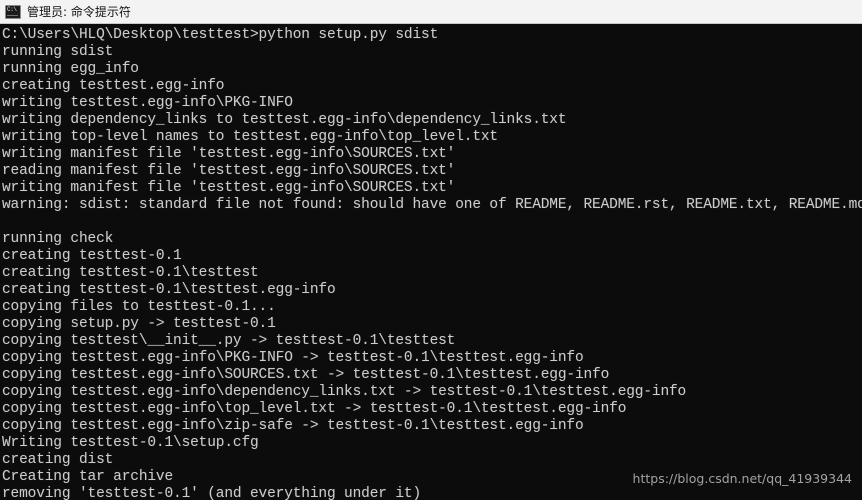 Image resolution: width=862 pixels, height=500 pixels. What do you see at coordinates (58, 52) in the screenshot?
I see `console-line: running sdist` at bounding box center [58, 52].